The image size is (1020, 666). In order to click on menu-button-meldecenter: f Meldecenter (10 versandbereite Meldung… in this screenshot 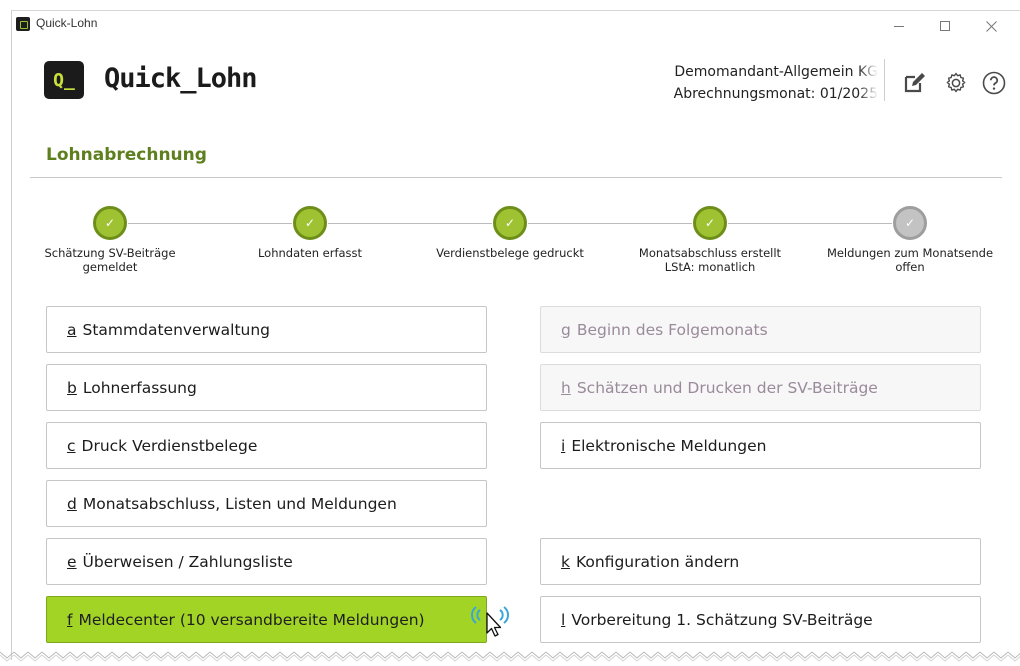, I will do `click(266, 619)`.